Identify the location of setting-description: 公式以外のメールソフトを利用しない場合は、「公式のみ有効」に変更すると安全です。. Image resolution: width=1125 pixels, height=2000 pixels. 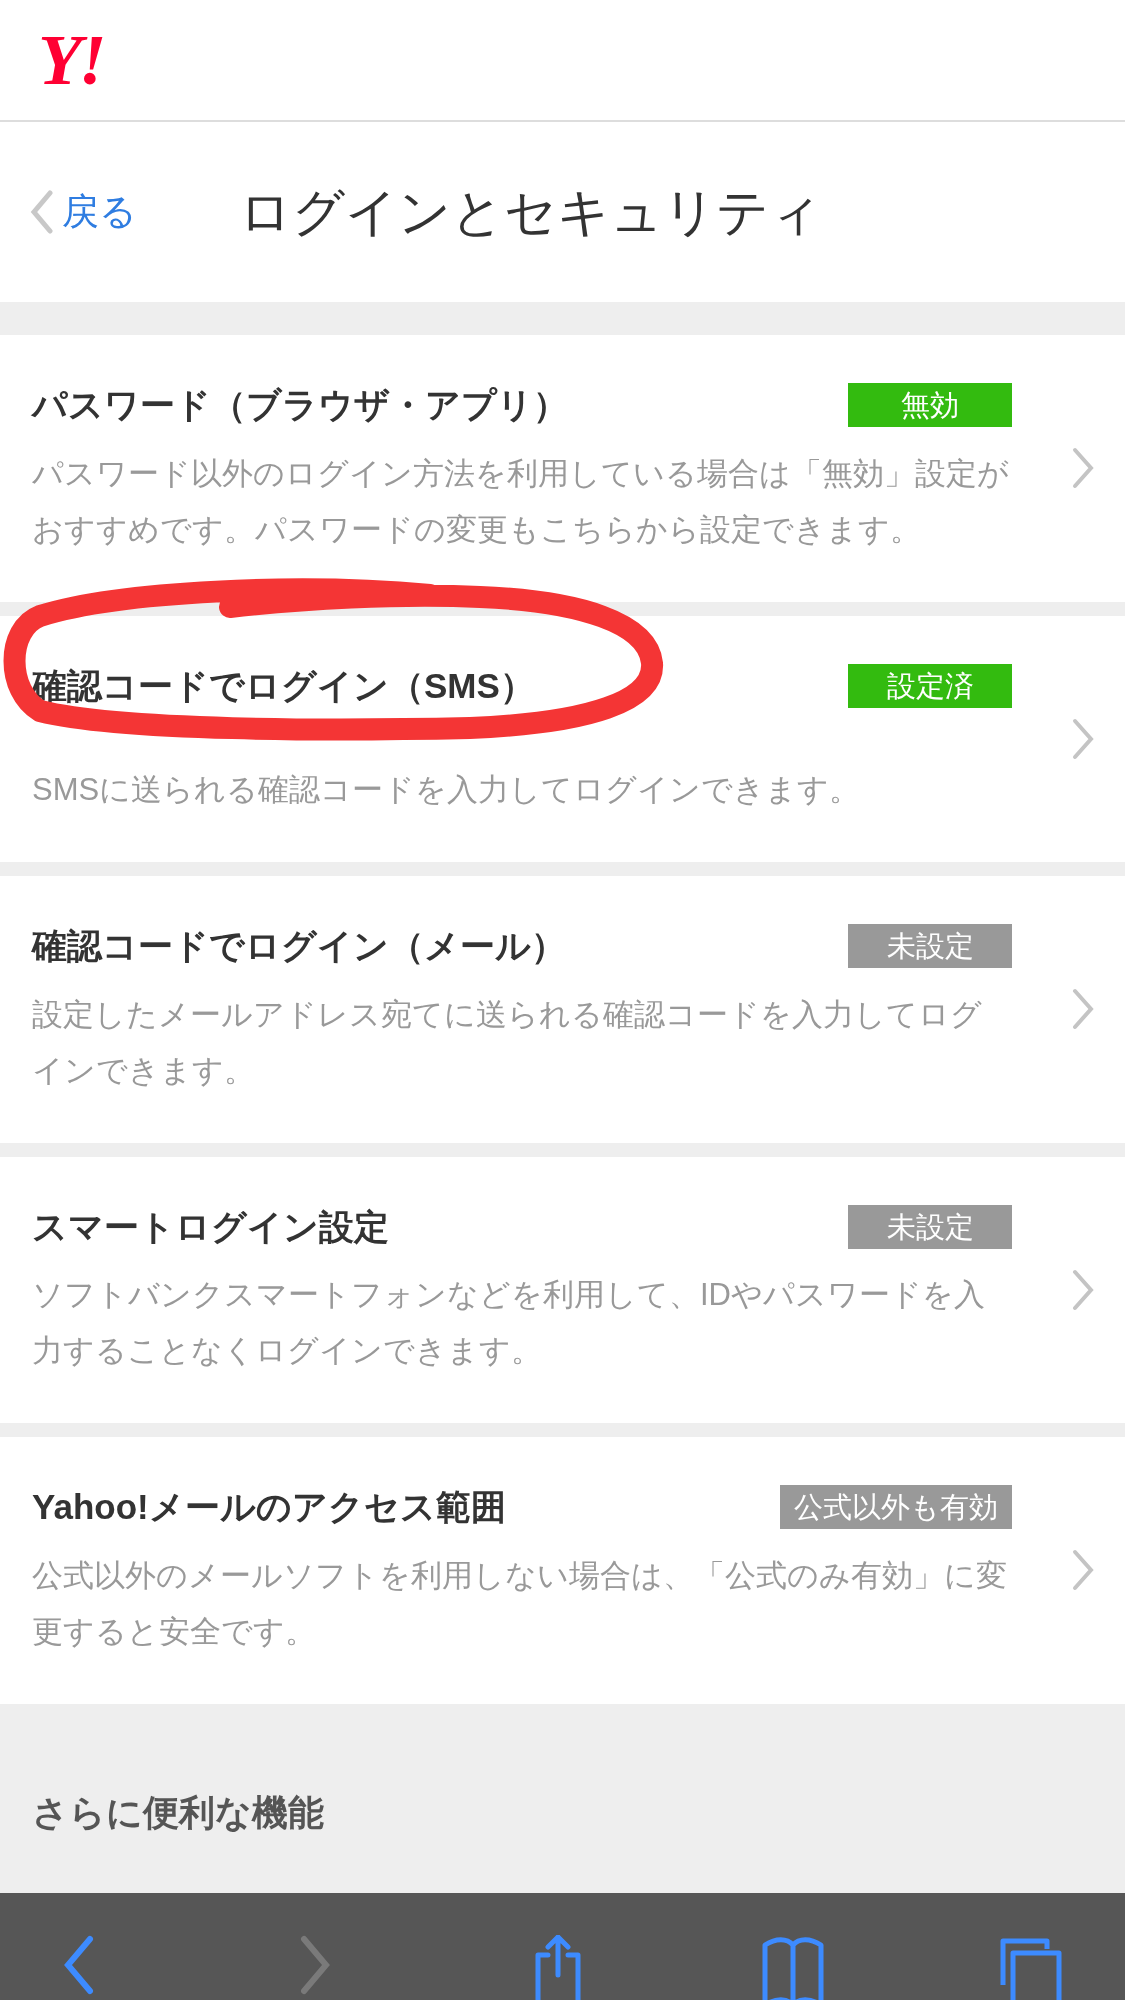
(520, 1603).